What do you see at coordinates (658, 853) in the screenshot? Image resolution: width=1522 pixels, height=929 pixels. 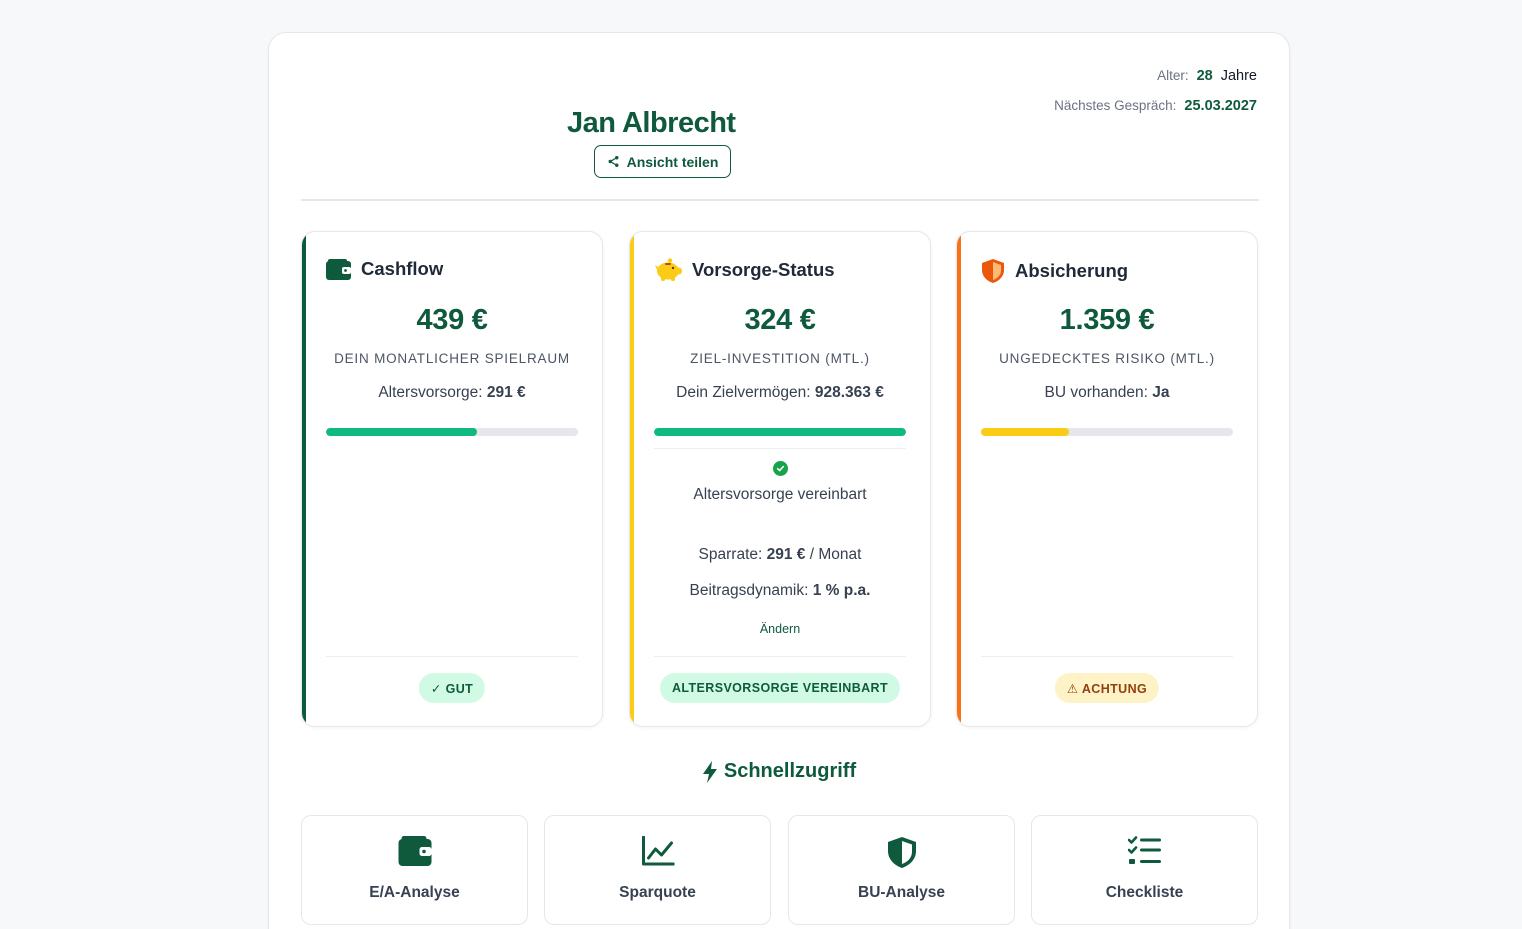 I see `line-chart-icon` at bounding box center [658, 853].